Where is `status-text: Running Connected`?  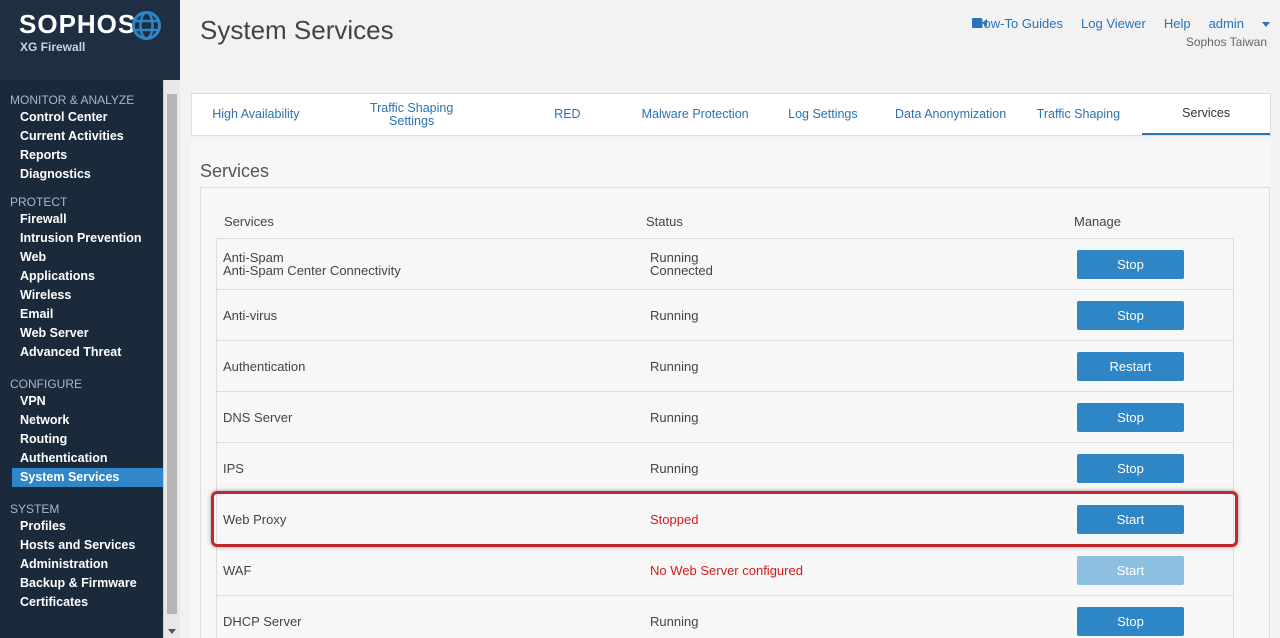
status-text: Running Connected is located at coordinates (681, 264).